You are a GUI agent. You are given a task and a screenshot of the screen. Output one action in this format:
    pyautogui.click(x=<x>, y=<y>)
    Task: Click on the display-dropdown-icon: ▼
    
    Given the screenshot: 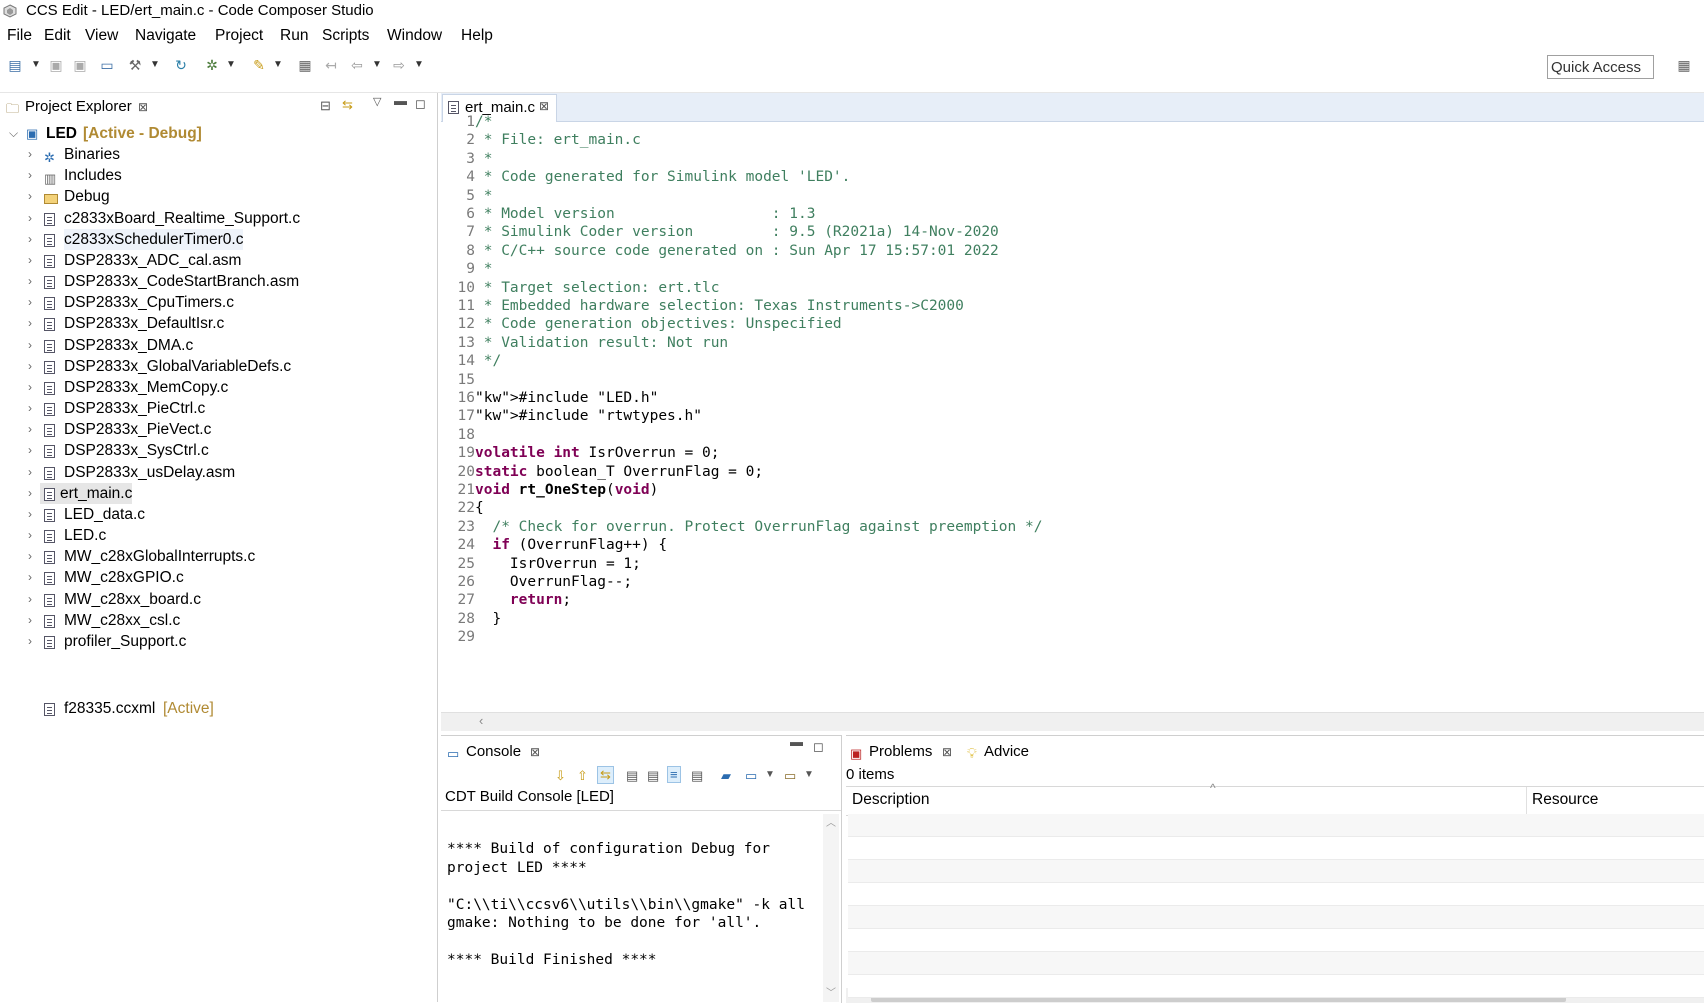 What is the action you would take?
    pyautogui.click(x=770, y=774)
    